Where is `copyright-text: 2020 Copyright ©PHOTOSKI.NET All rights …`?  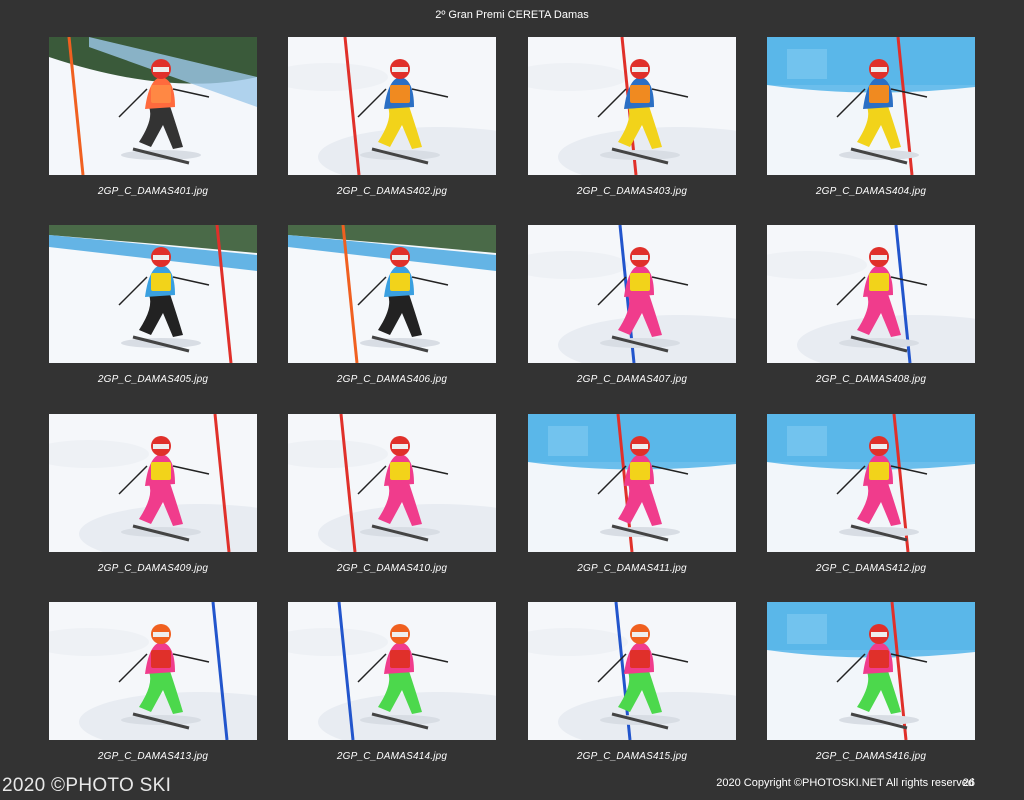
copyright-text: 2020 Copyright ©PHOTOSKI.NET All rights … is located at coordinates (845, 783).